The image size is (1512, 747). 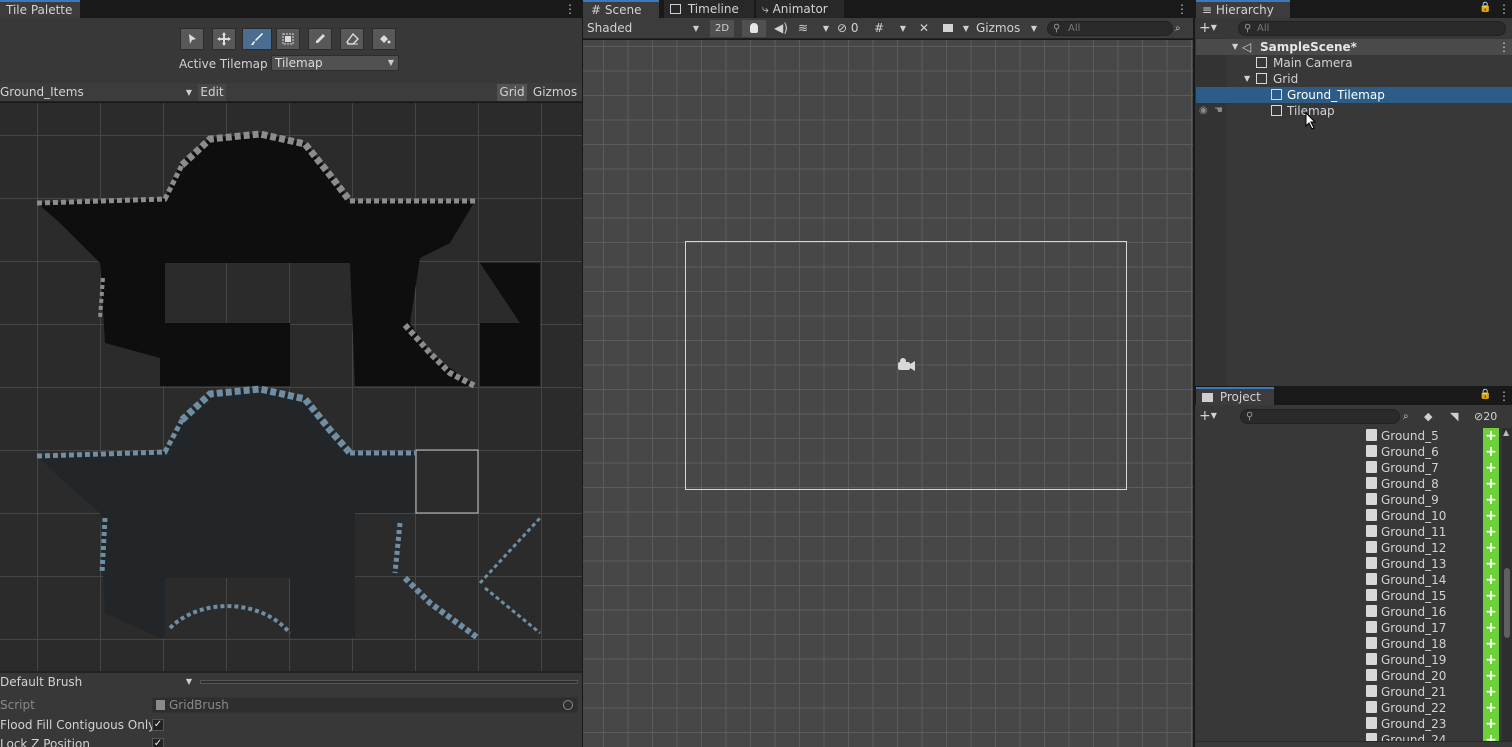 I want to click on project-file-item: Ground_5, so click(x=1402, y=436).